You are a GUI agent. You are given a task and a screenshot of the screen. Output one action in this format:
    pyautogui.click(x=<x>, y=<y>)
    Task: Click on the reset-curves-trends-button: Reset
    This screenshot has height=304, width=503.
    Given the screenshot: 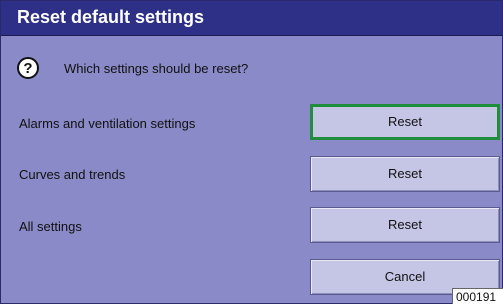 What is the action you would take?
    pyautogui.click(x=405, y=174)
    